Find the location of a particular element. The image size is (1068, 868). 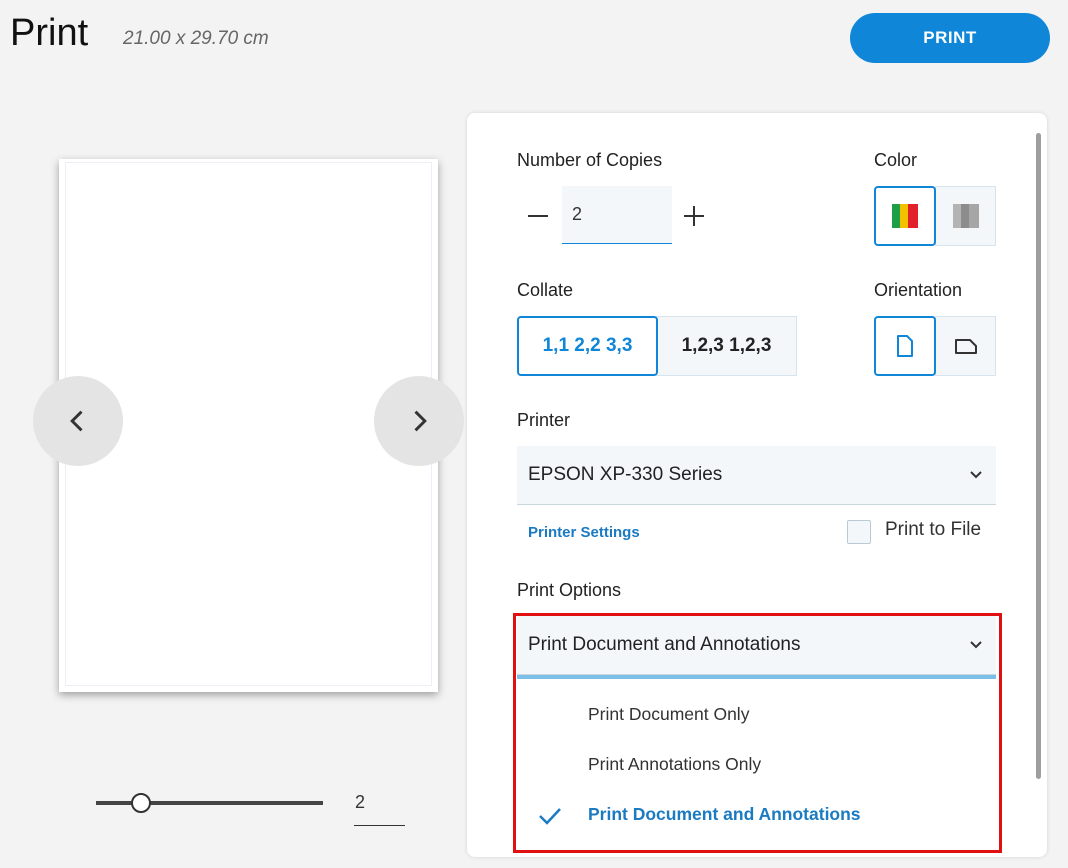

previous-page-button is located at coordinates (78, 421).